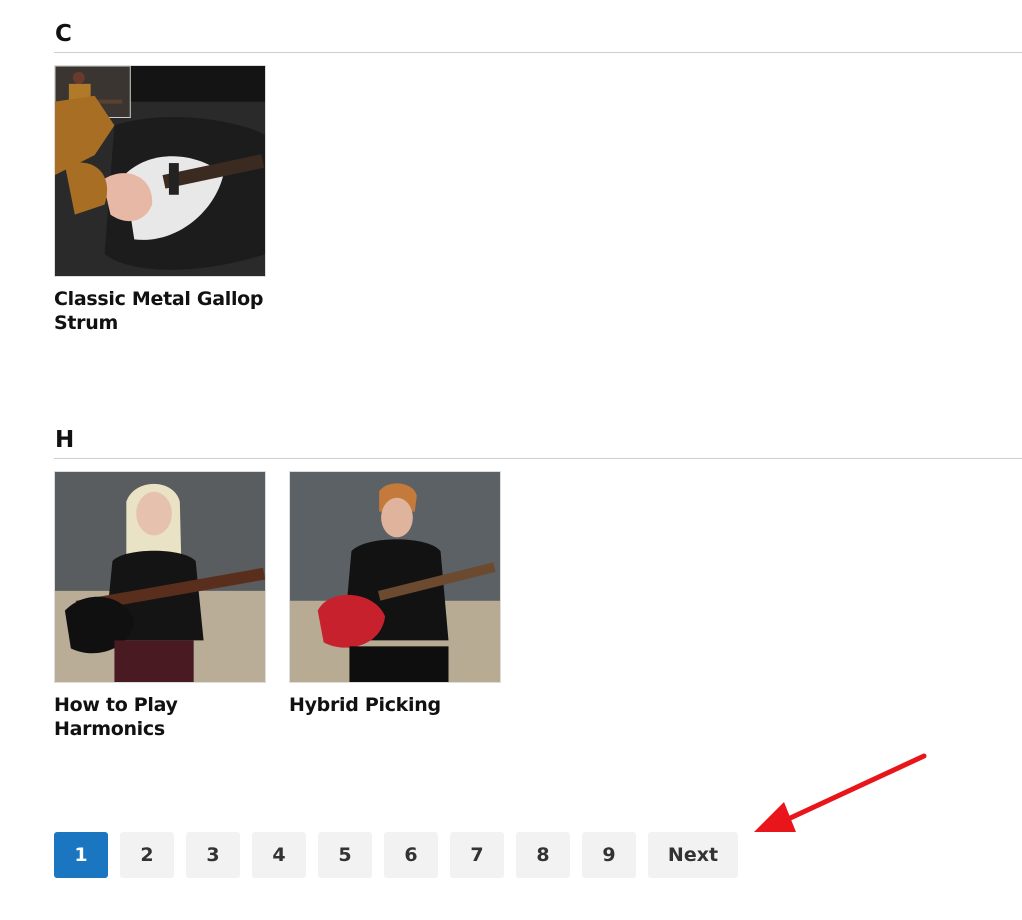 The width and height of the screenshot is (1022, 920). I want to click on blonde-guitarist-thumbnail-image, so click(160, 577).